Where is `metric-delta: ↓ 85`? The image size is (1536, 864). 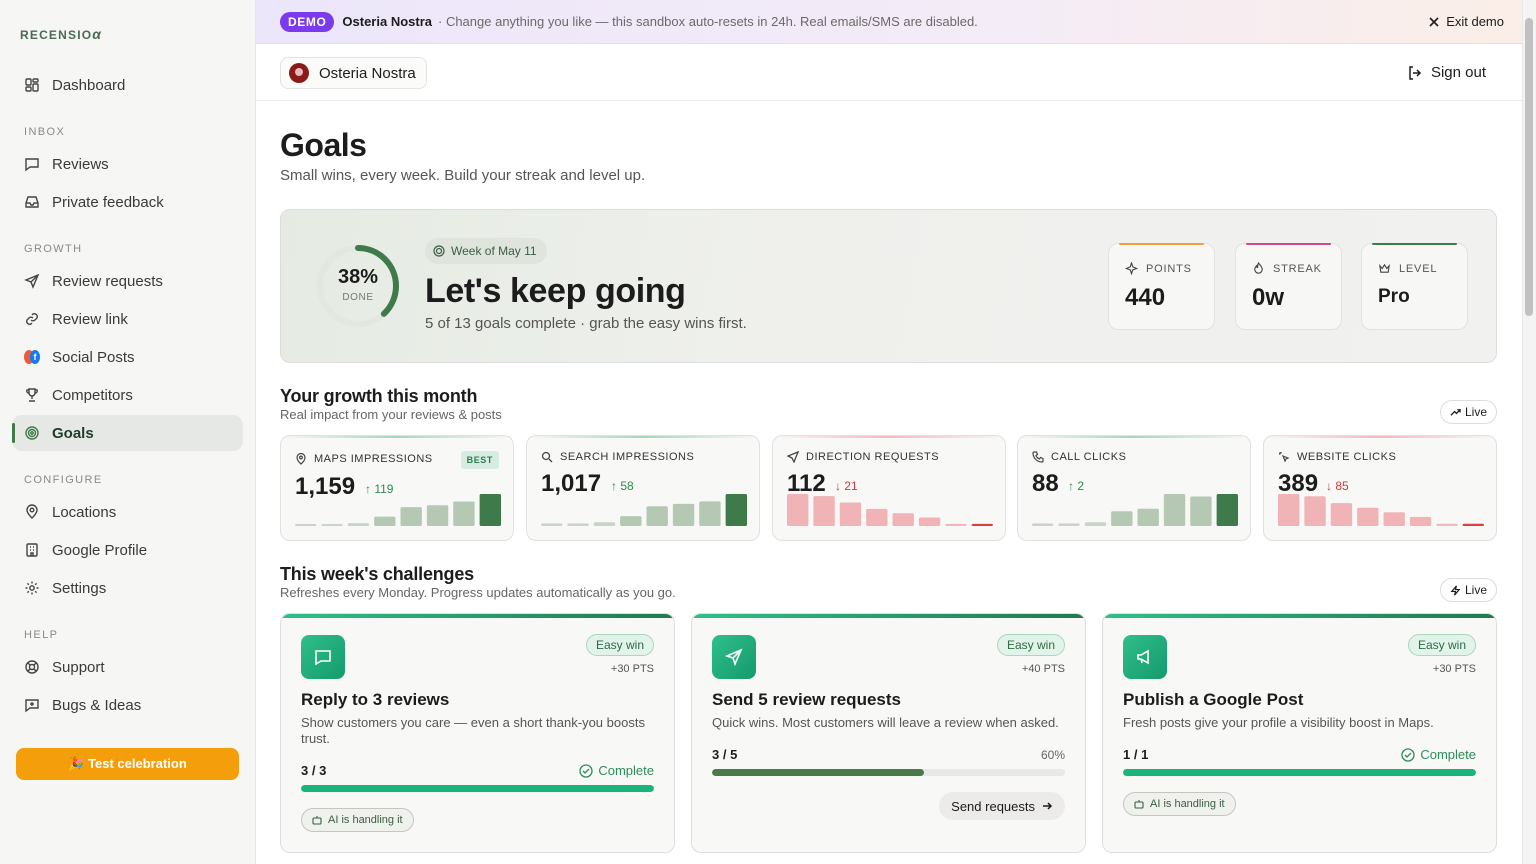 metric-delta: ↓ 85 is located at coordinates (1337, 486).